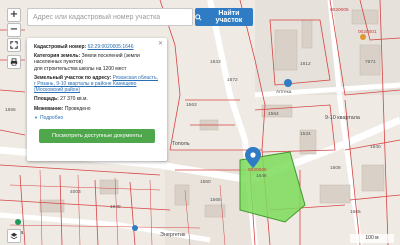  Describe the element at coordinates (77, 108) in the screenshot. I see `survey-value: Проведено` at that location.